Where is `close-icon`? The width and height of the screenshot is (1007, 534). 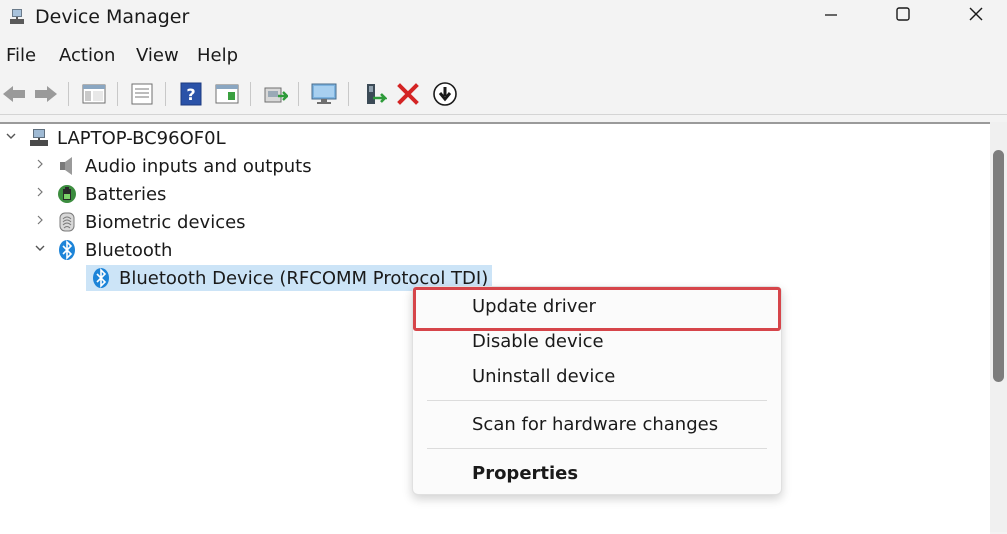 close-icon is located at coordinates (976, 16).